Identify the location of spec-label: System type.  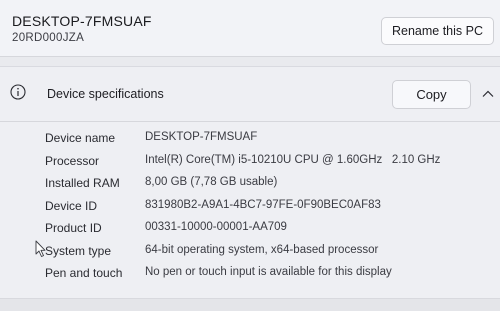
(78, 250).